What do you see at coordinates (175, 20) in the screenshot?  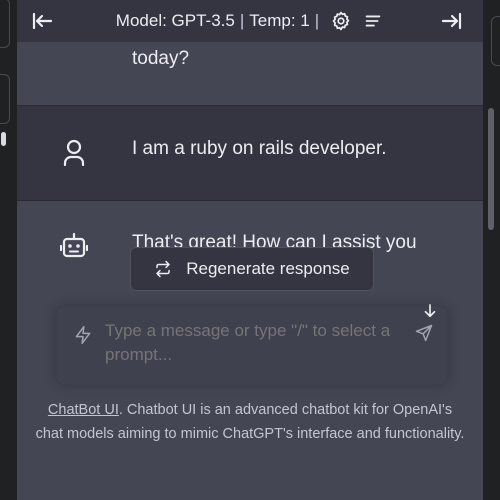 I see `model-label: Model: GPT-3.5` at bounding box center [175, 20].